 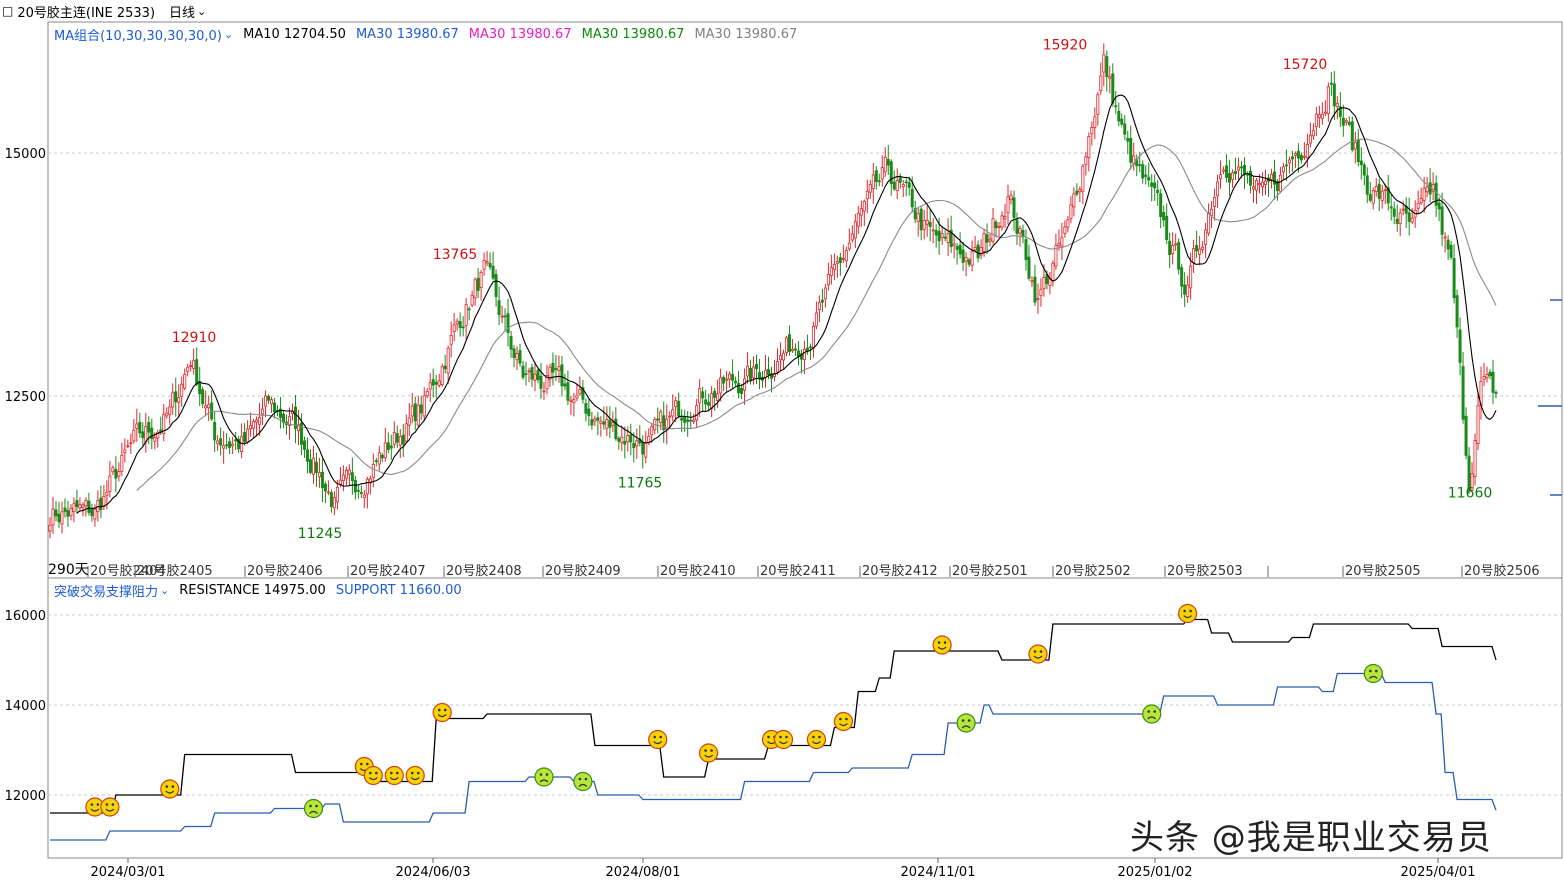 What do you see at coordinates (698, 571) in the screenshot?
I see `contract-label: 20号胶2410` at bounding box center [698, 571].